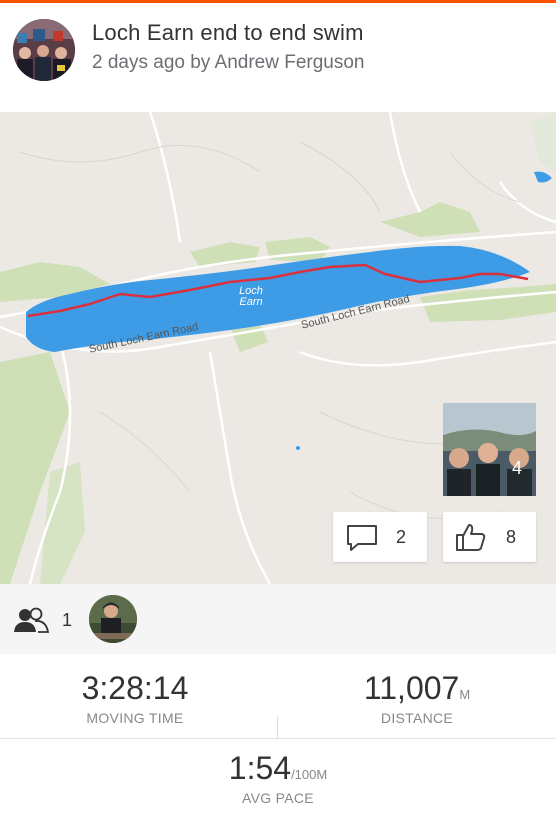 The width and height of the screenshot is (556, 814). What do you see at coordinates (465, 694) in the screenshot?
I see `distance-unit: M` at bounding box center [465, 694].